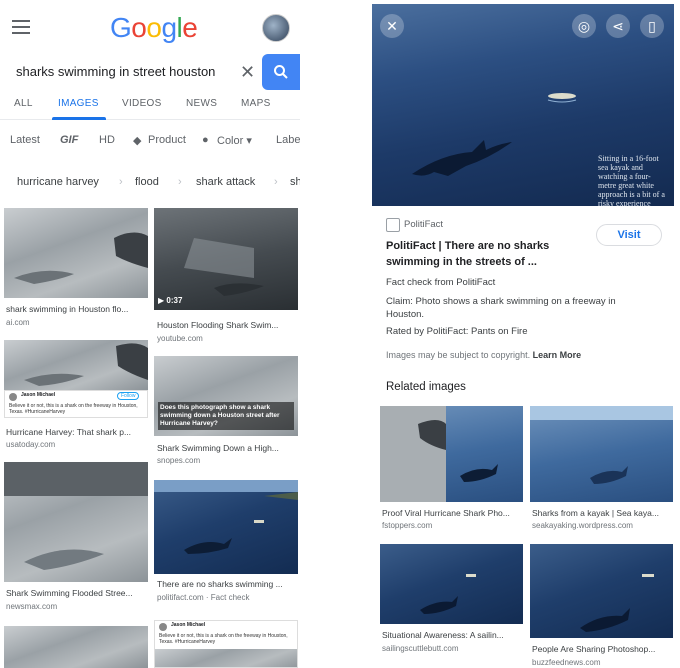 This screenshot has height=668, width=680. What do you see at coordinates (23, 103) in the screenshot?
I see `tab-all: ALL` at bounding box center [23, 103].